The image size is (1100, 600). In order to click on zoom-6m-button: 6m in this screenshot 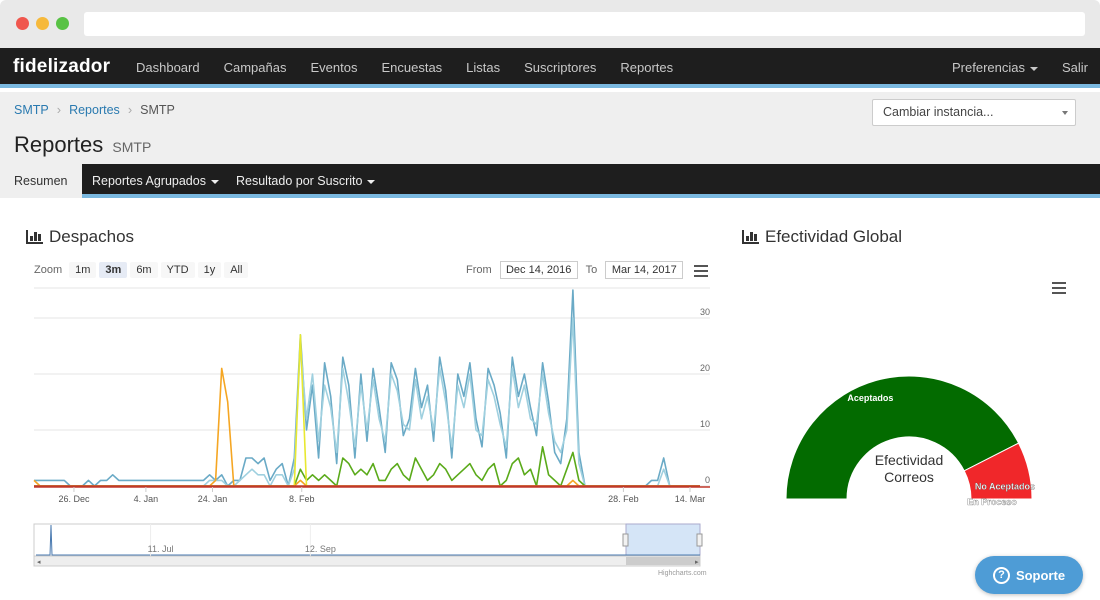, I will do `click(144, 270)`.